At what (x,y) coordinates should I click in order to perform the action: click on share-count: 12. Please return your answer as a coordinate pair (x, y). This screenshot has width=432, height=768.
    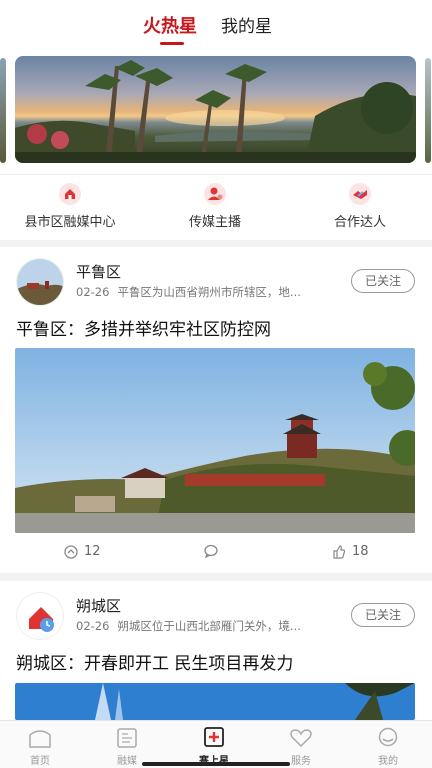
    Looking at the image, I should click on (92, 551).